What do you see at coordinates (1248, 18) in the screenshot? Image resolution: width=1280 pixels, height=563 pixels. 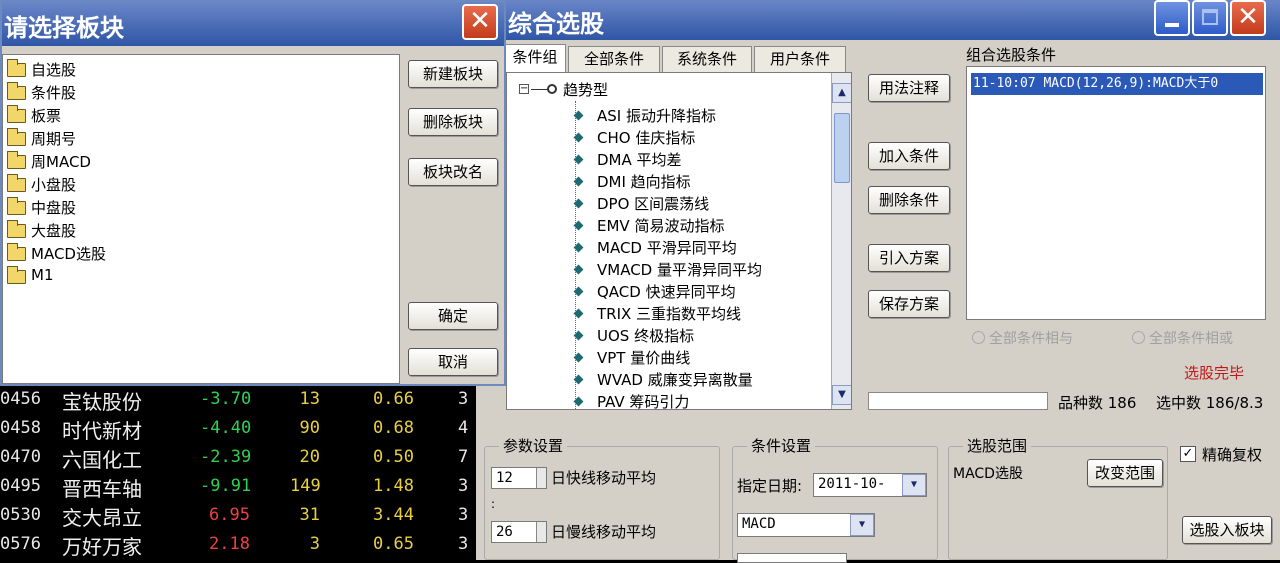 I see `close-button: ✕` at bounding box center [1248, 18].